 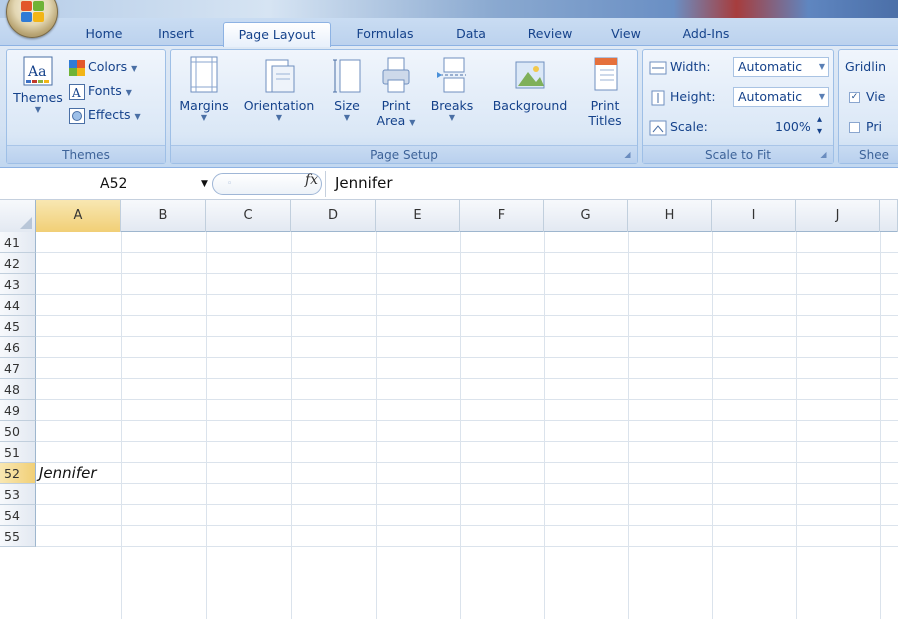 What do you see at coordinates (738, 154) in the screenshot?
I see `scale-to-fit-group-label: Scale to Fit` at bounding box center [738, 154].